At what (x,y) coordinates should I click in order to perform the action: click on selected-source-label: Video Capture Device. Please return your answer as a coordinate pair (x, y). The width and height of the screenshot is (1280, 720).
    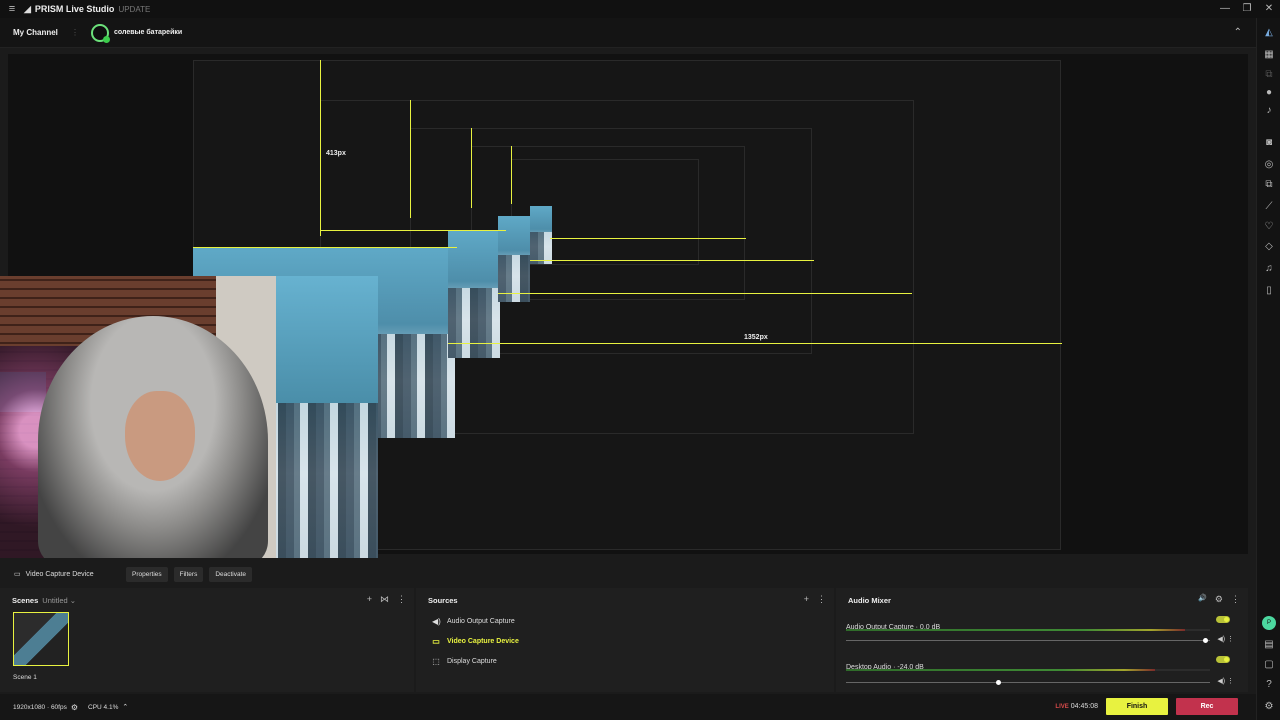
    Looking at the image, I should click on (59, 574).